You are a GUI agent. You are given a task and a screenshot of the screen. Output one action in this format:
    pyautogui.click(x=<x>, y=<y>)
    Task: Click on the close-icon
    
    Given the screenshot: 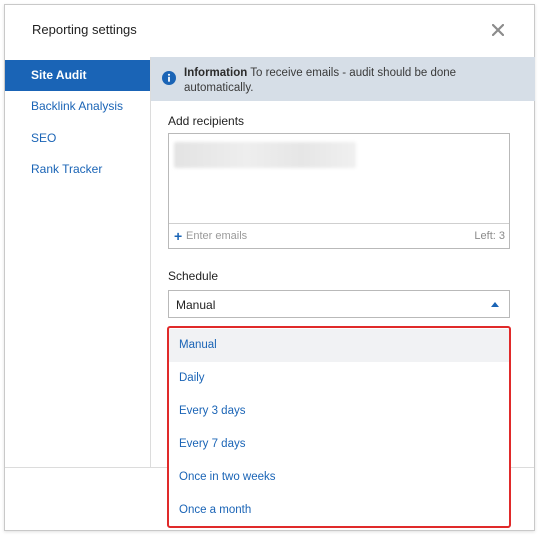 What is the action you would take?
    pyautogui.click(x=498, y=30)
    